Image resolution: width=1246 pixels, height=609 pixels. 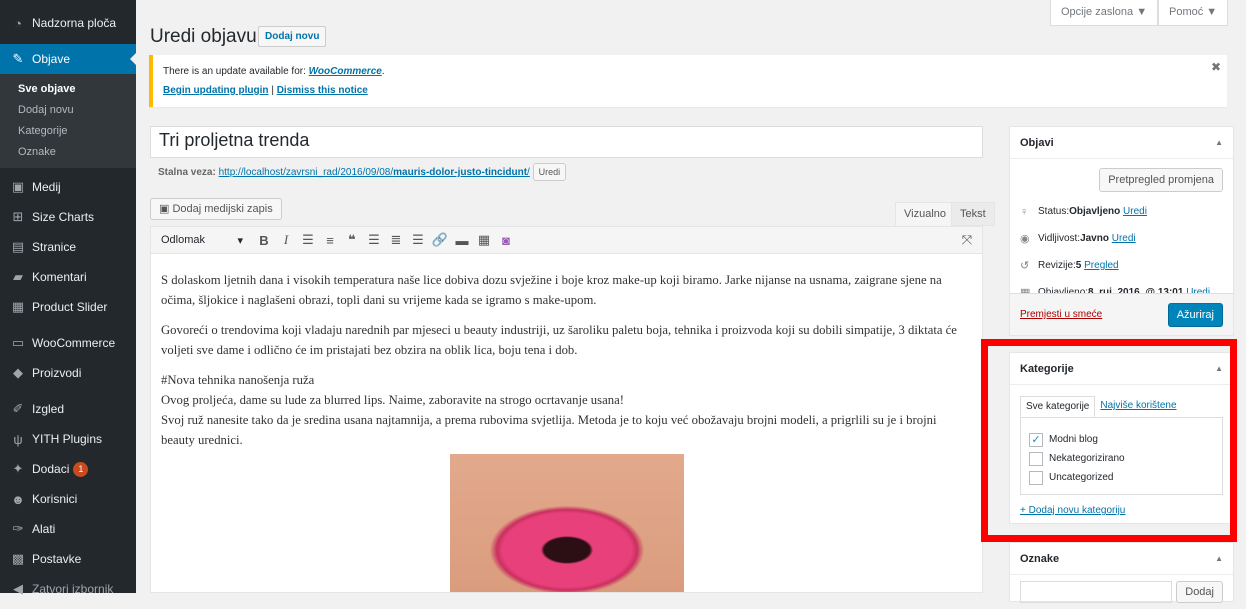 I want to click on menu-label: YITH Plugins, so click(x=67, y=439).